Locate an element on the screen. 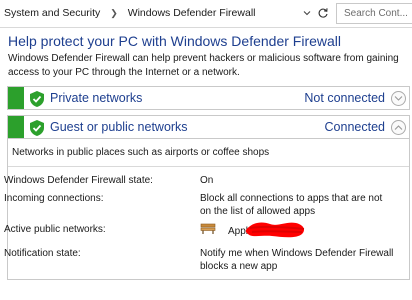 Image resolution: width=412 pixels, height=300 pixels. private-networks-status: Not connected is located at coordinates (344, 98).